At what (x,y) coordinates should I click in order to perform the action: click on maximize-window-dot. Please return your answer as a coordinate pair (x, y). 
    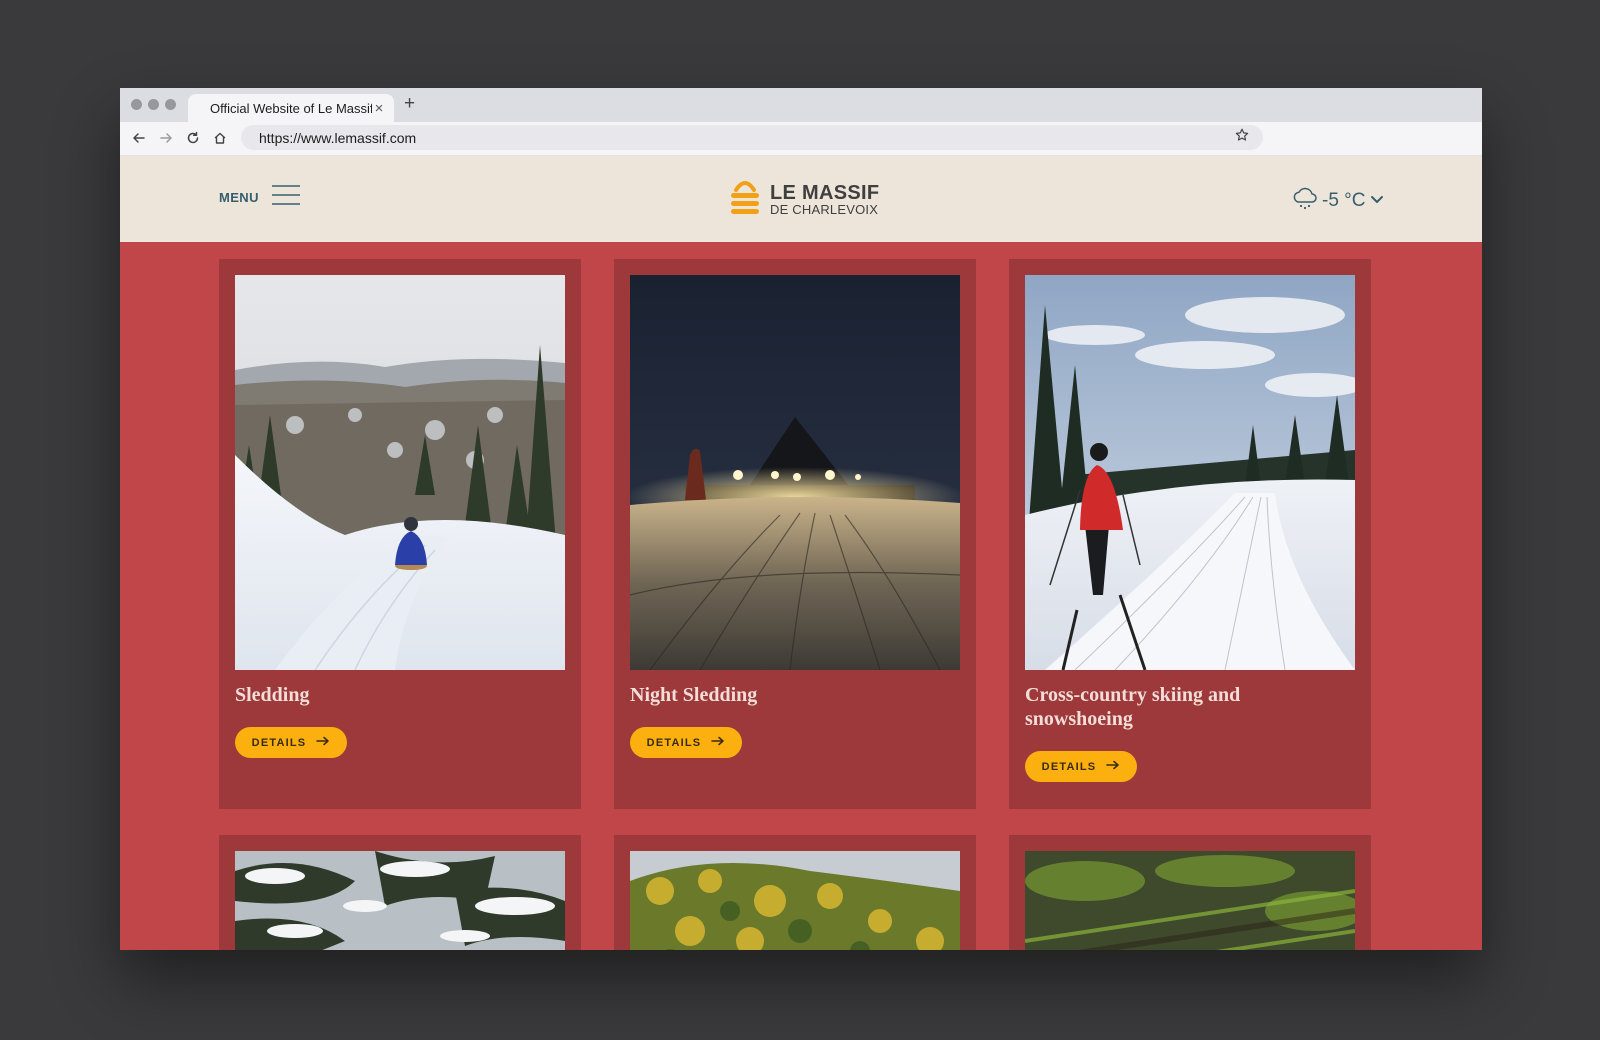
    Looking at the image, I should click on (170, 104).